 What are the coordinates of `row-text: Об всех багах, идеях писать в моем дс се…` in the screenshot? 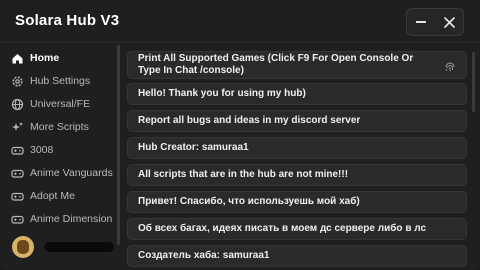 It's located at (282, 228).